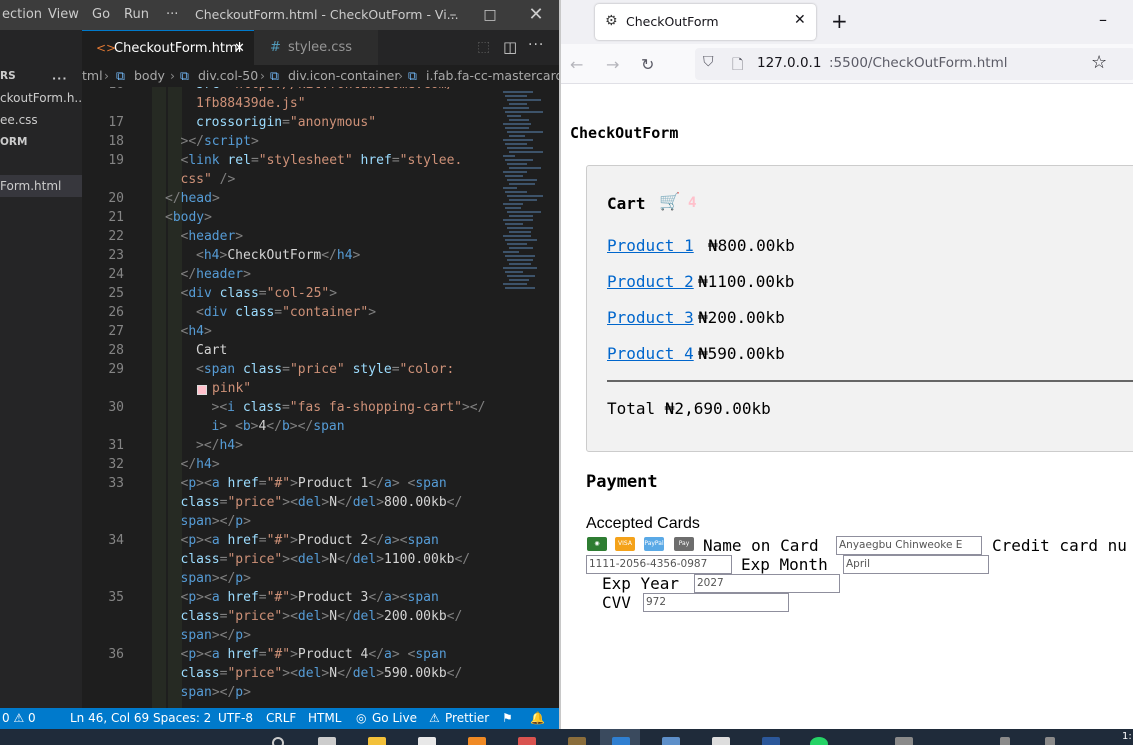 The width and height of the screenshot is (1133, 745). Describe the element at coordinates (552, 397) in the screenshot. I see `editor-scrollbar` at that location.